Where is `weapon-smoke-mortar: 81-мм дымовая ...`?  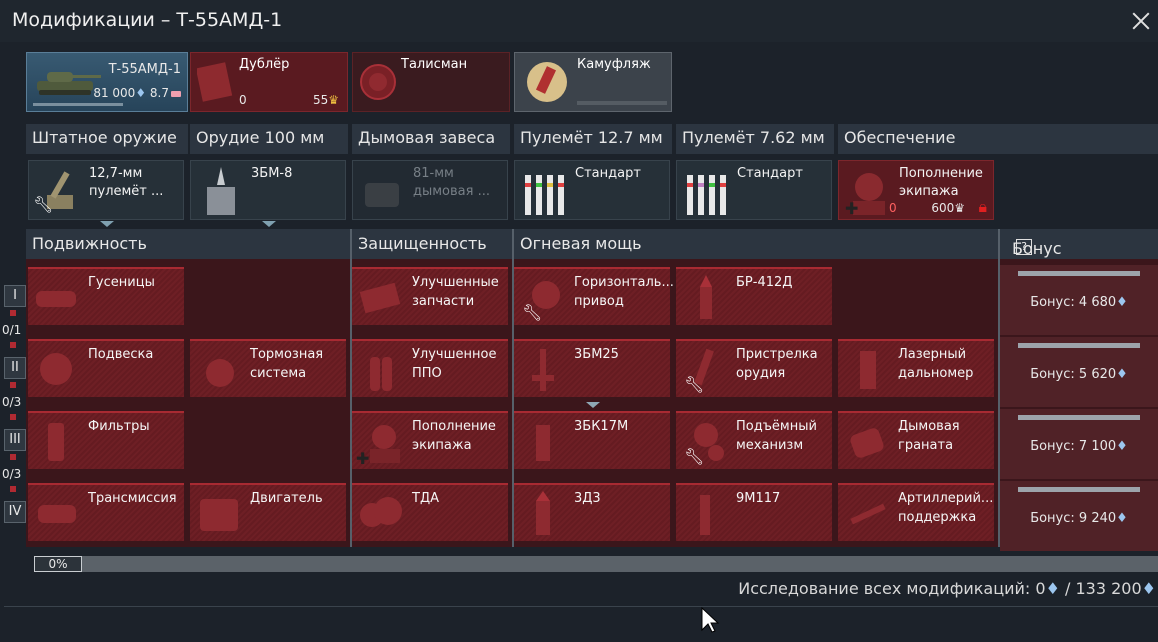 weapon-smoke-mortar: 81-мм дымовая ... is located at coordinates (430, 190).